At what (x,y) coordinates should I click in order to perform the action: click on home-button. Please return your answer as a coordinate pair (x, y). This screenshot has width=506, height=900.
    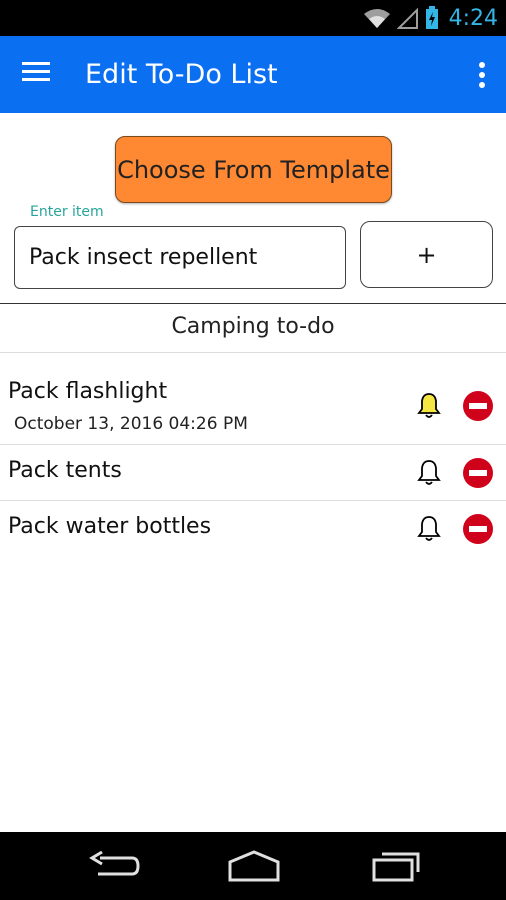
    Looking at the image, I should click on (254, 866).